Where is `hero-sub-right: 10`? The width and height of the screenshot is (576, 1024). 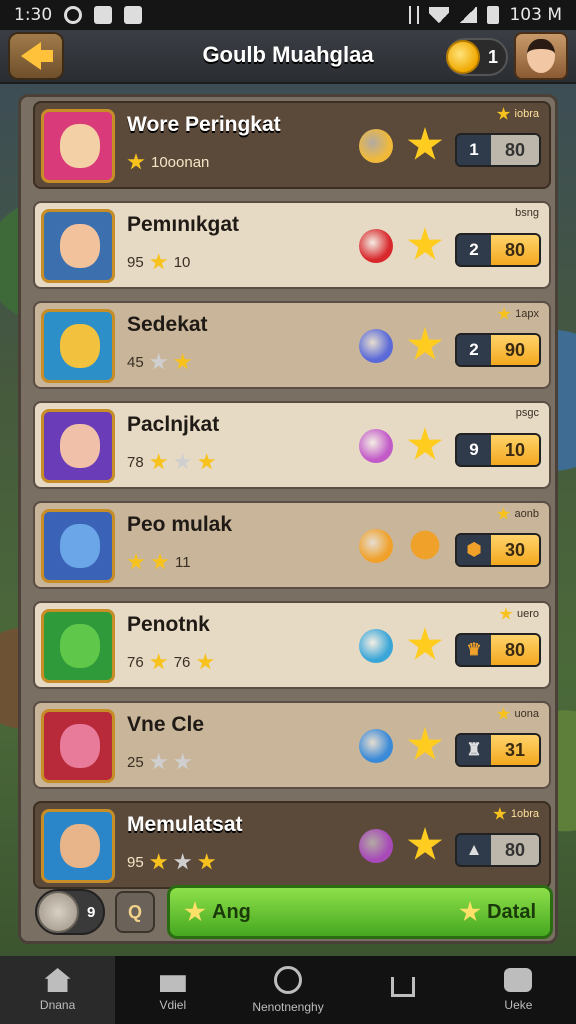 hero-sub-right: 10 is located at coordinates (182, 262).